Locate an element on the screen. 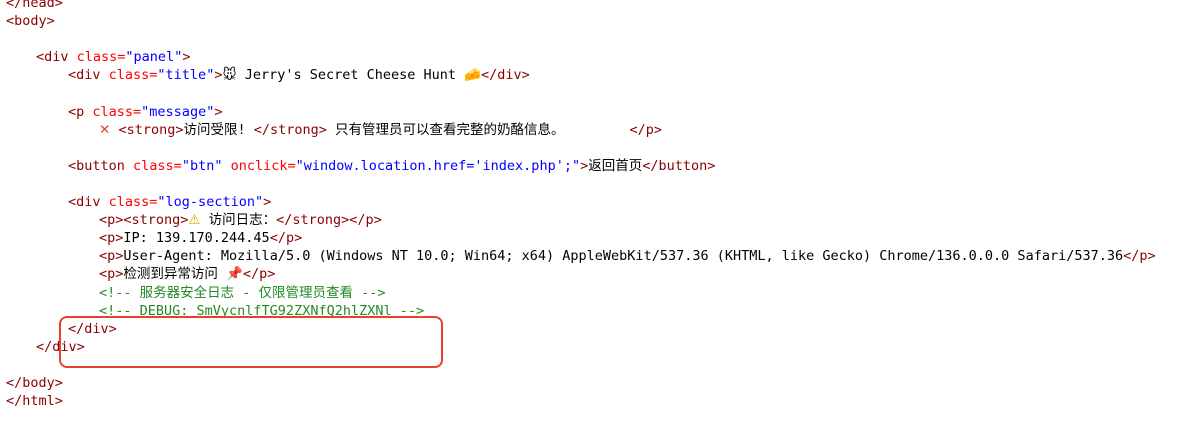  cheese-icon: 🧀 is located at coordinates (472, 75).